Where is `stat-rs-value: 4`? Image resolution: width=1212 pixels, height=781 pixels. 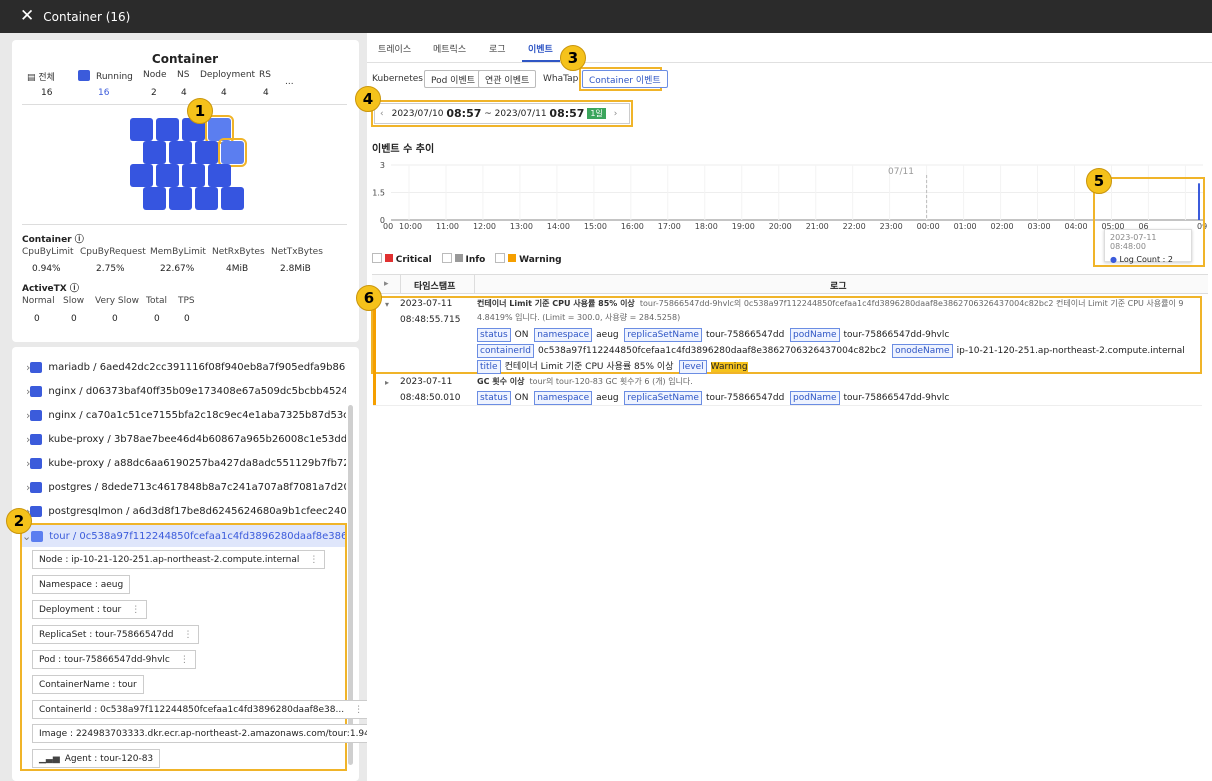 stat-rs-value: 4 is located at coordinates (266, 93).